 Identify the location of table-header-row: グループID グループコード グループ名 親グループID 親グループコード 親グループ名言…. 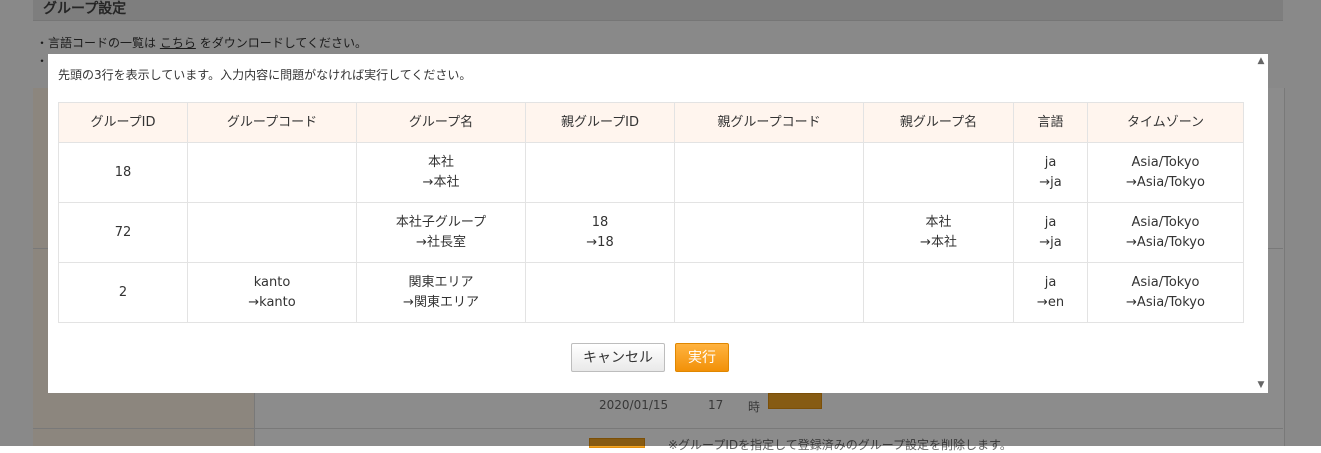
(651, 122).